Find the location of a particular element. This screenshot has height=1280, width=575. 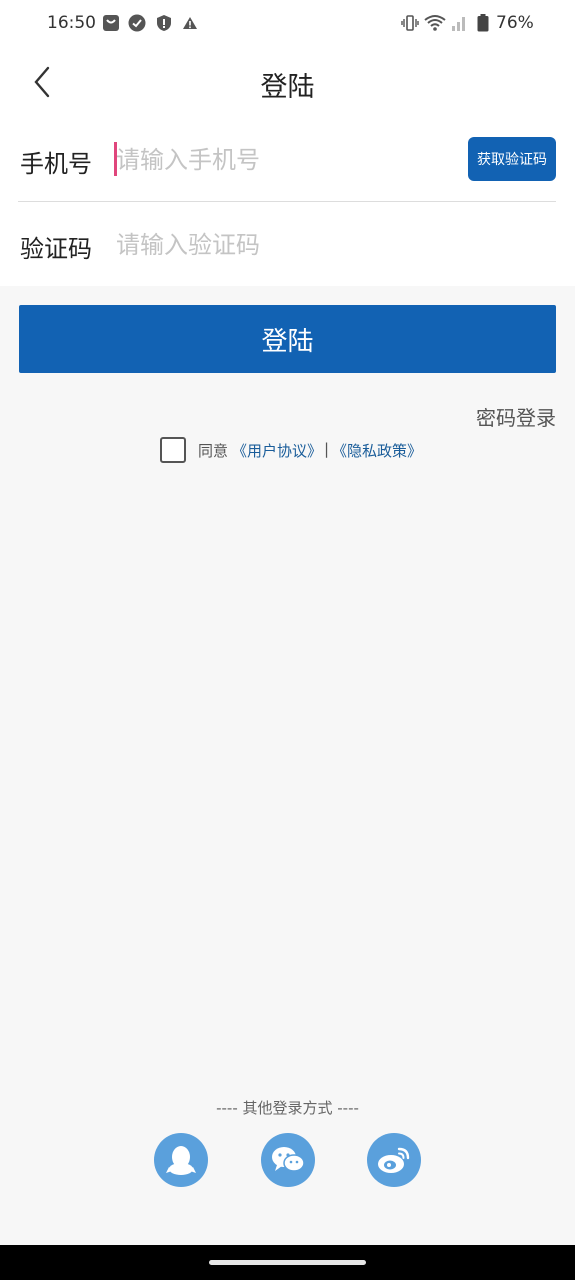

wechat-login-button is located at coordinates (288, 1160).